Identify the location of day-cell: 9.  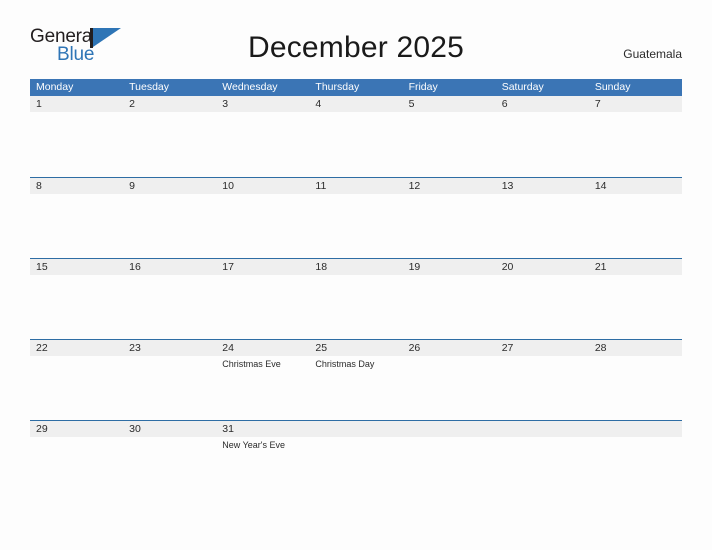
(169, 218).